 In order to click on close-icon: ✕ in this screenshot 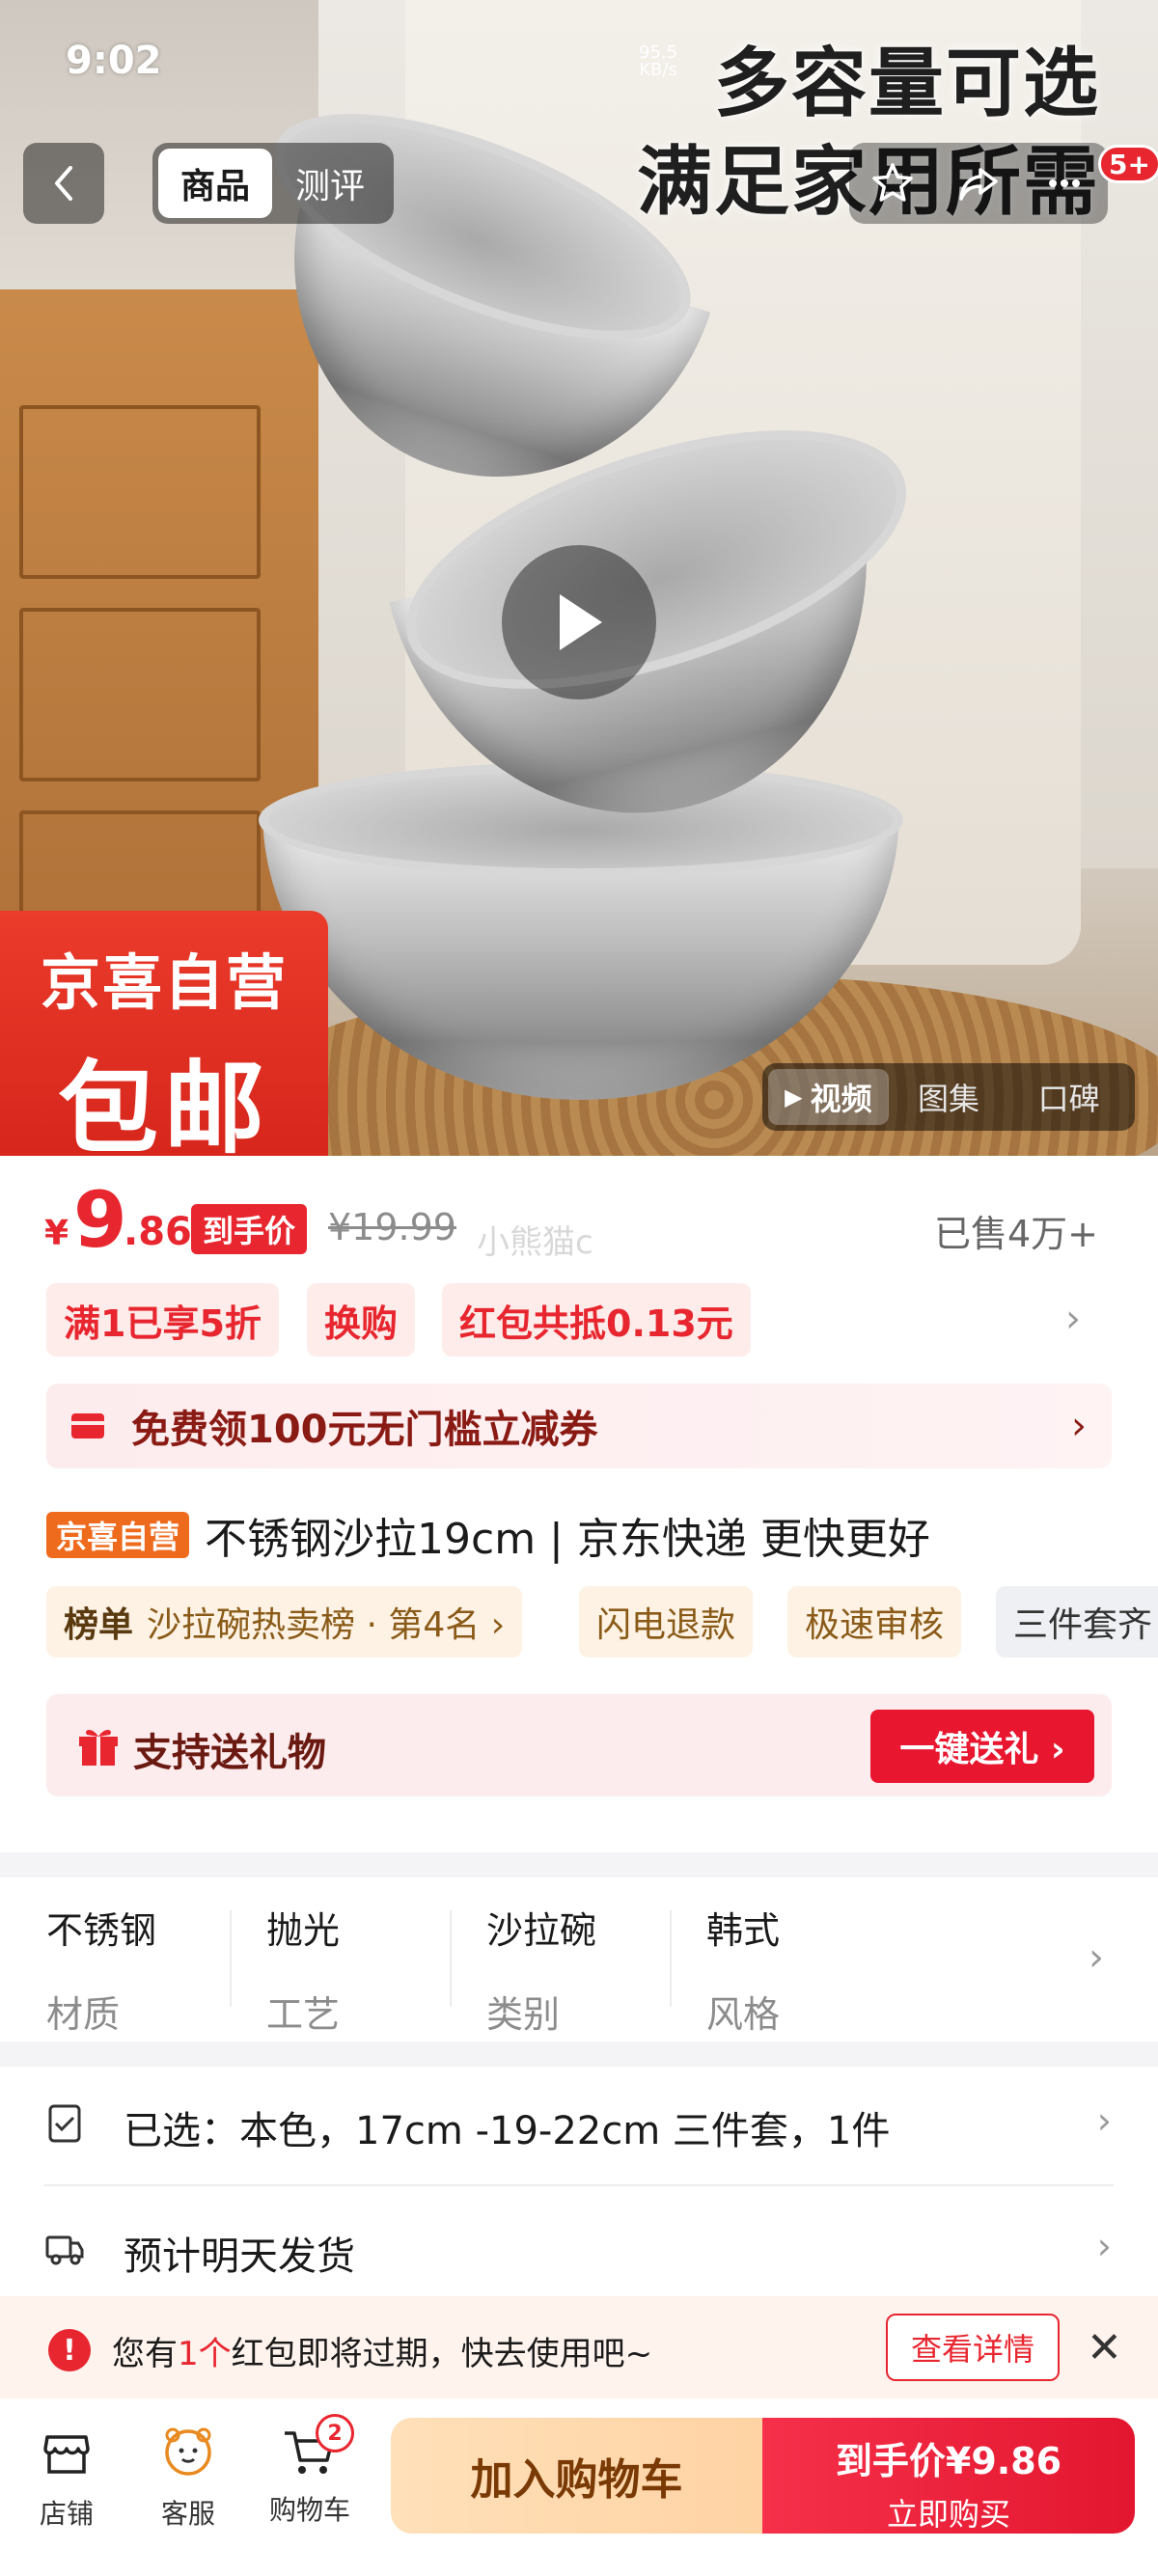, I will do `click(1104, 2348)`.